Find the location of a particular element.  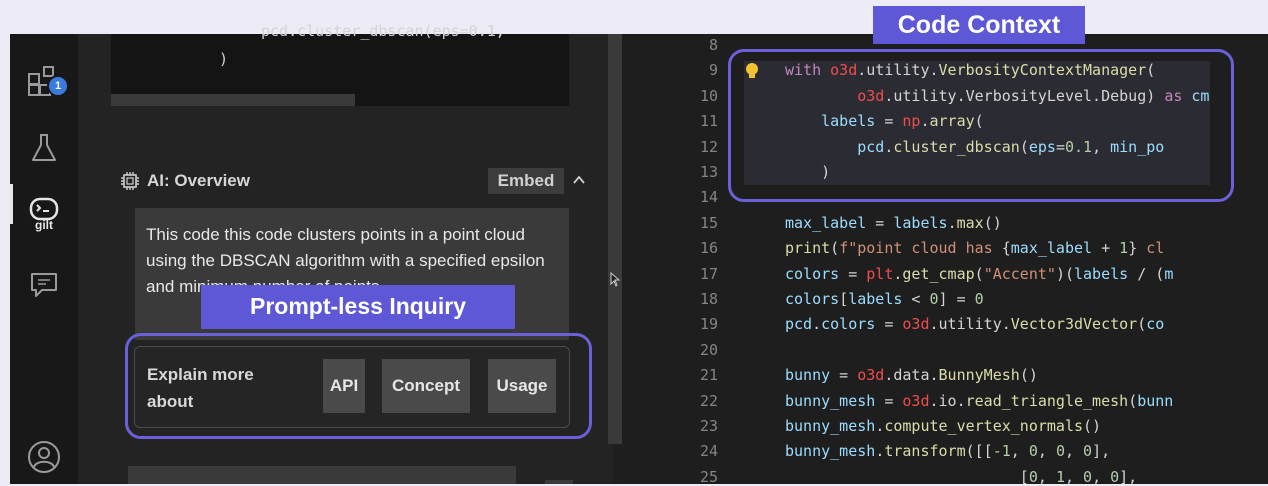

extensions-badge: 1 is located at coordinates (58, 86).